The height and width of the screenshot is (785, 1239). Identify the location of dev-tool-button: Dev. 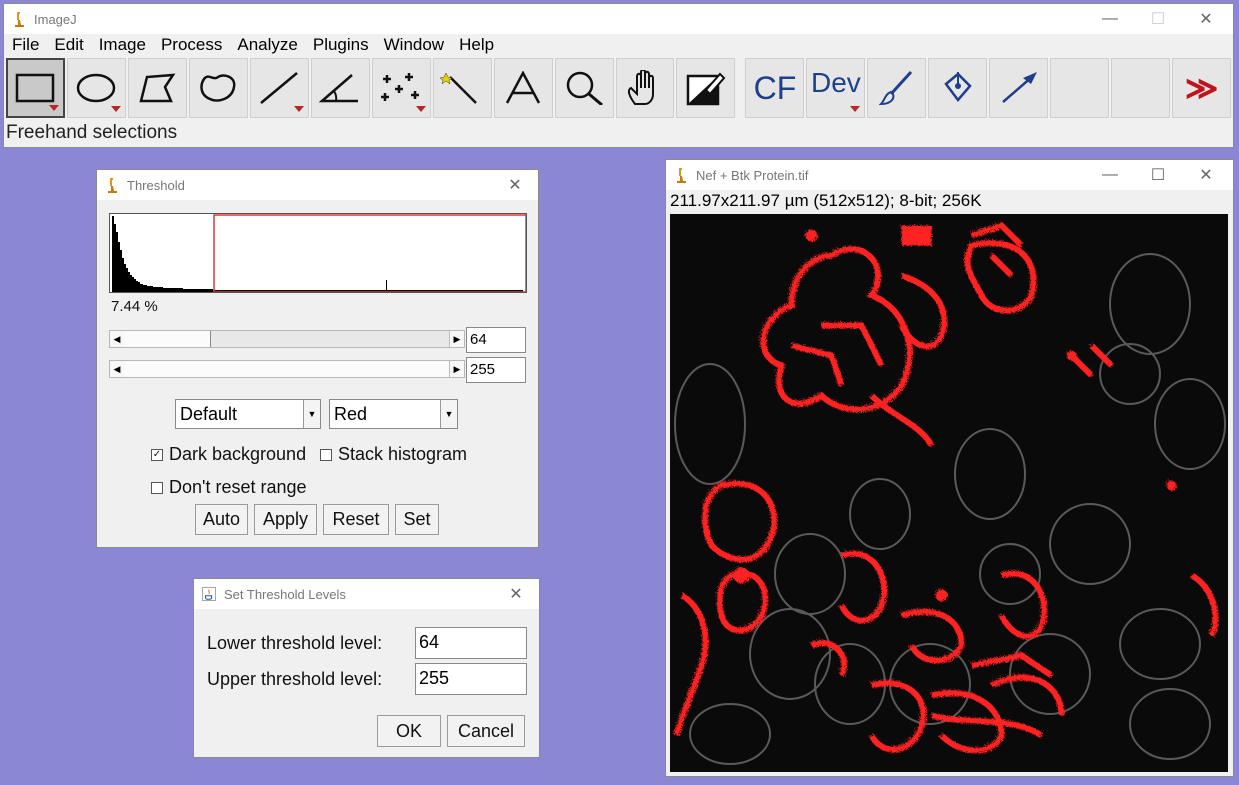
(836, 88).